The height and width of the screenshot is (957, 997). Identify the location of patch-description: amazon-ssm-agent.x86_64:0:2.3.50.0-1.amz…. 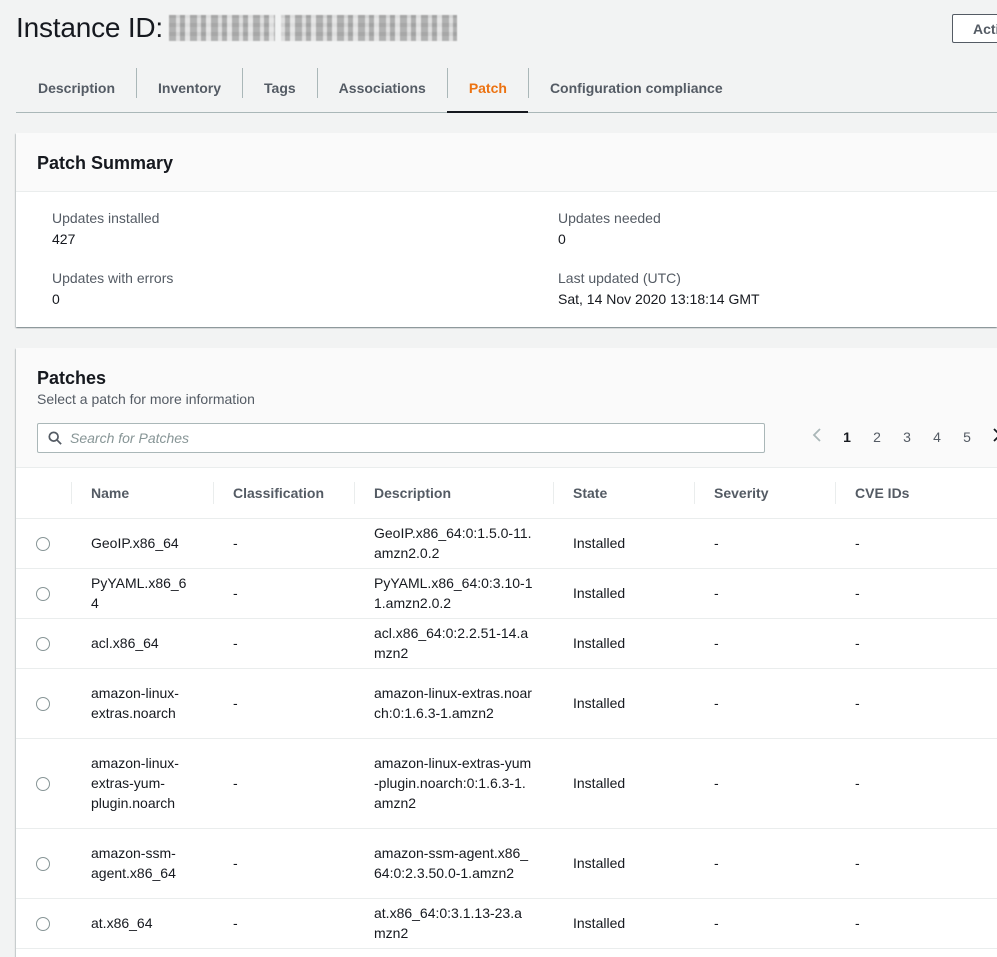
(453, 863).